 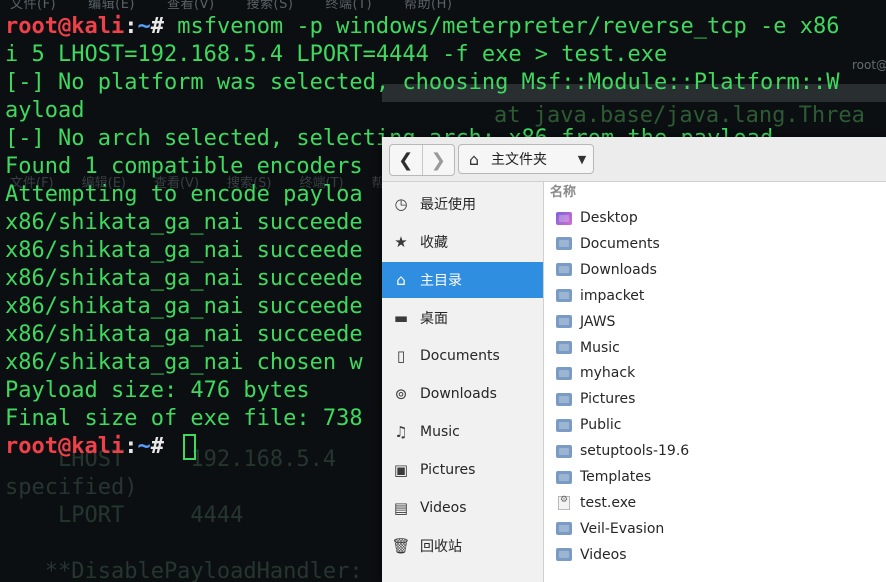 I want to click on forward-button: ❯, so click(x=438, y=160).